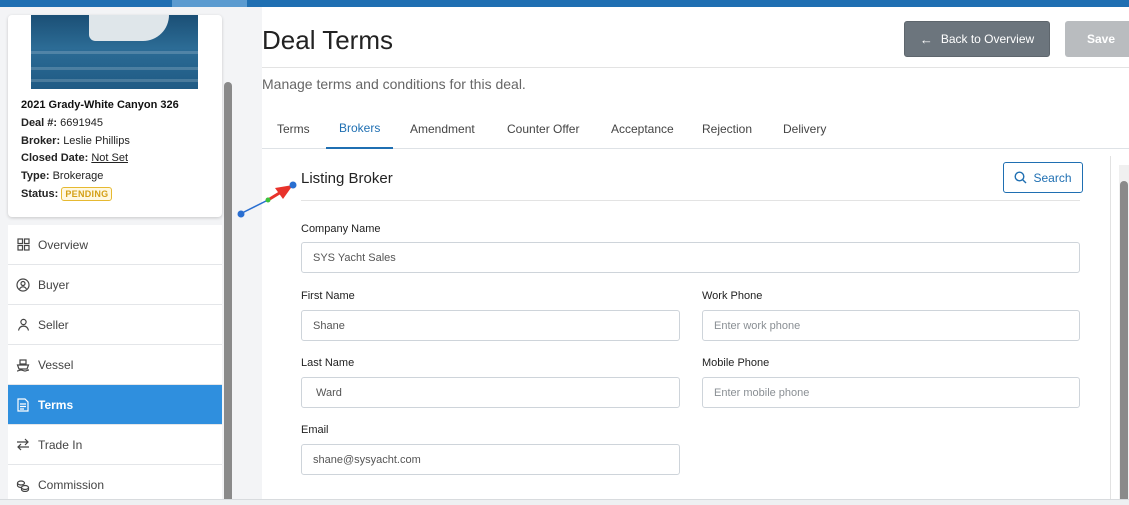  What do you see at coordinates (74, 158) in the screenshot?
I see `closed-date-row: Closed Date: Not Set` at bounding box center [74, 158].